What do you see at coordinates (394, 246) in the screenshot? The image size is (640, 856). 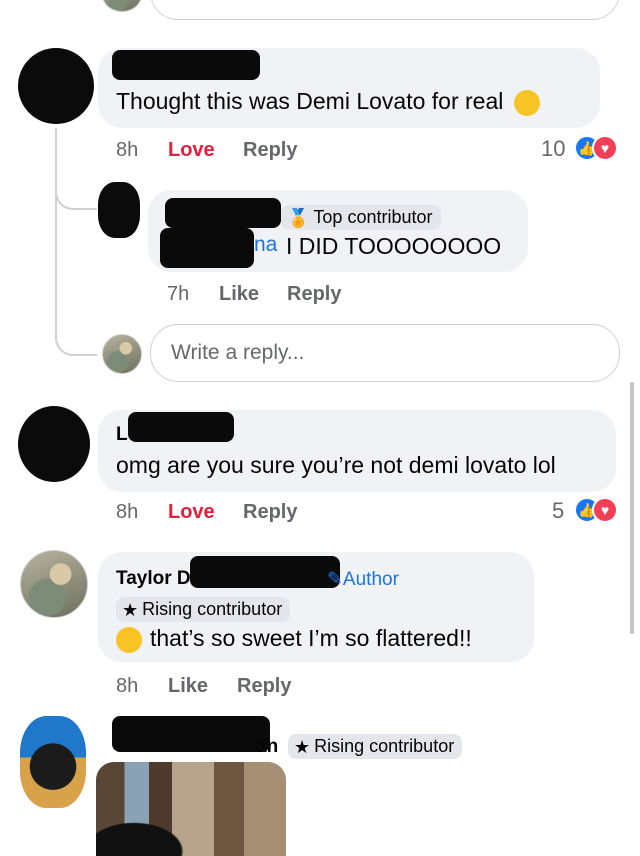 I see `comment-text: I DID TOOOOOOOO` at bounding box center [394, 246].